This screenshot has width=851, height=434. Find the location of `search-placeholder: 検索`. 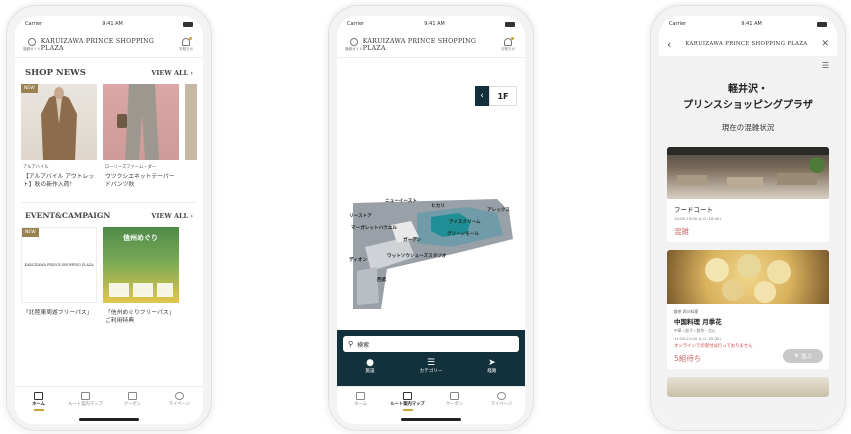

search-placeholder: 検索 is located at coordinates (363, 345).